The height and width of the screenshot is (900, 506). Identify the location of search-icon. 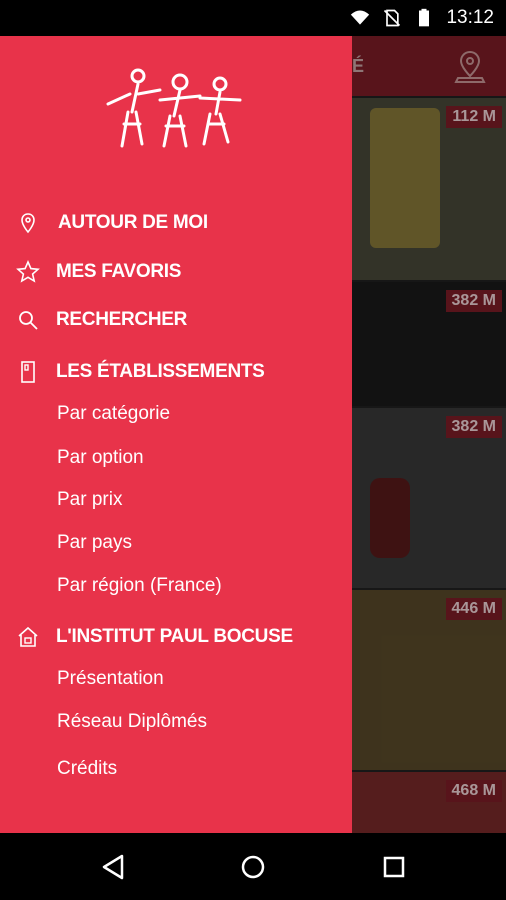
(28, 320).